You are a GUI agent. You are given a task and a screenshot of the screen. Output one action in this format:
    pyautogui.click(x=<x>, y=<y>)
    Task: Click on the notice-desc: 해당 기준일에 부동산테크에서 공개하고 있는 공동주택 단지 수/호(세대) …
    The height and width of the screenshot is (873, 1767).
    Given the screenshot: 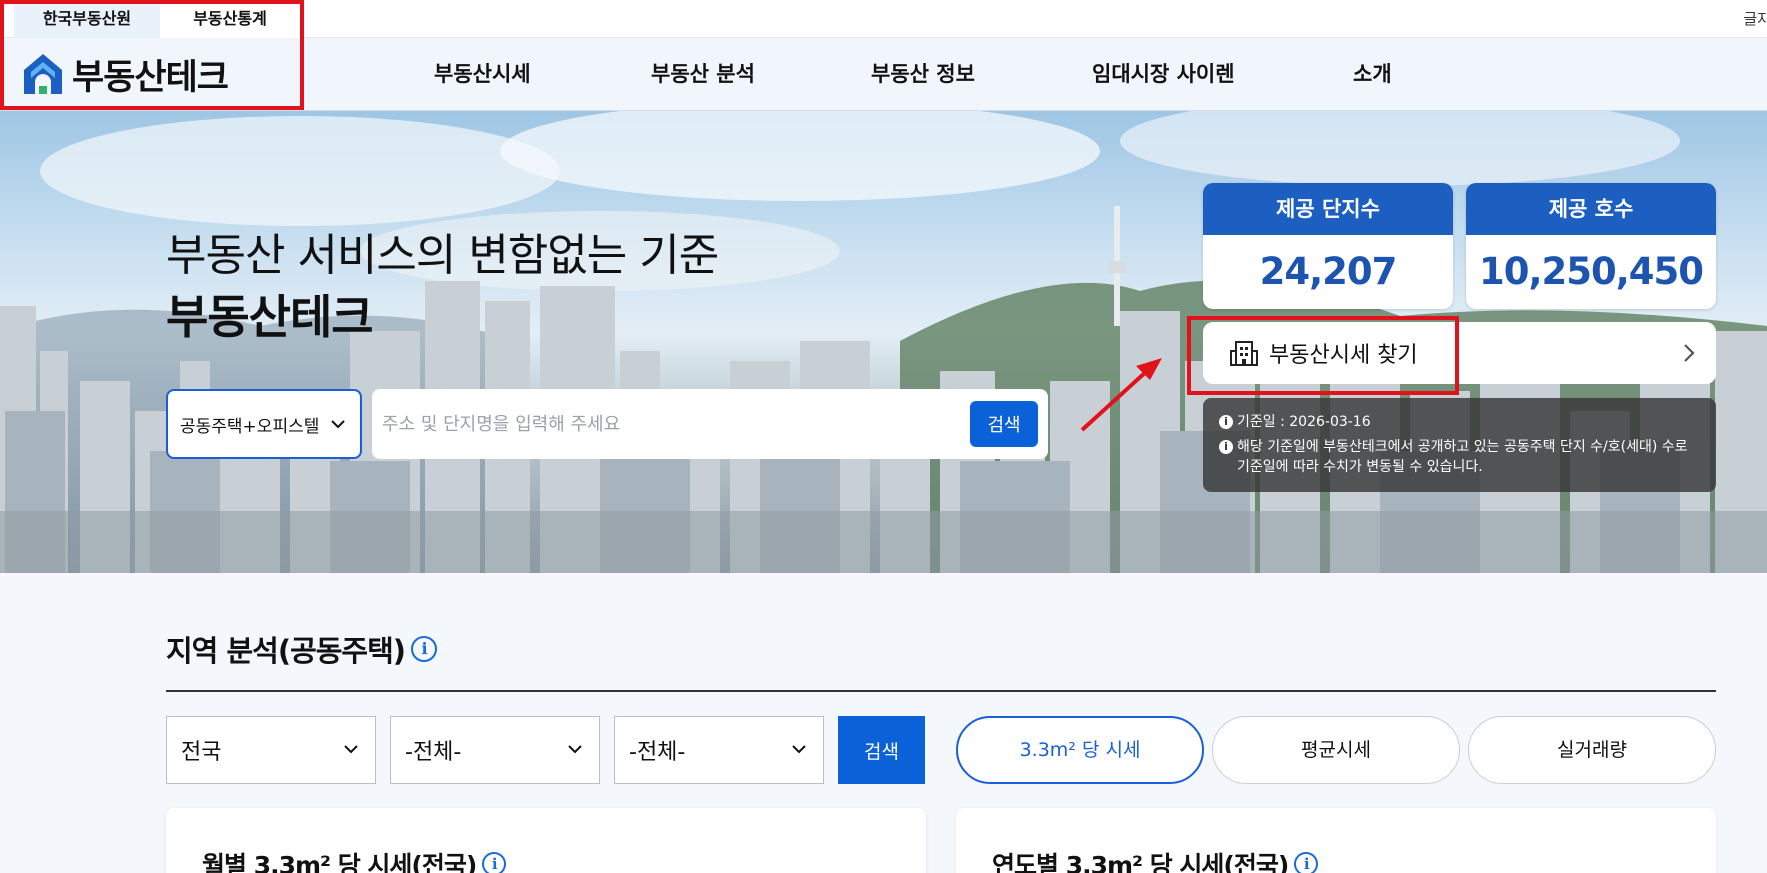 What is the action you would take?
    pyautogui.click(x=1462, y=457)
    